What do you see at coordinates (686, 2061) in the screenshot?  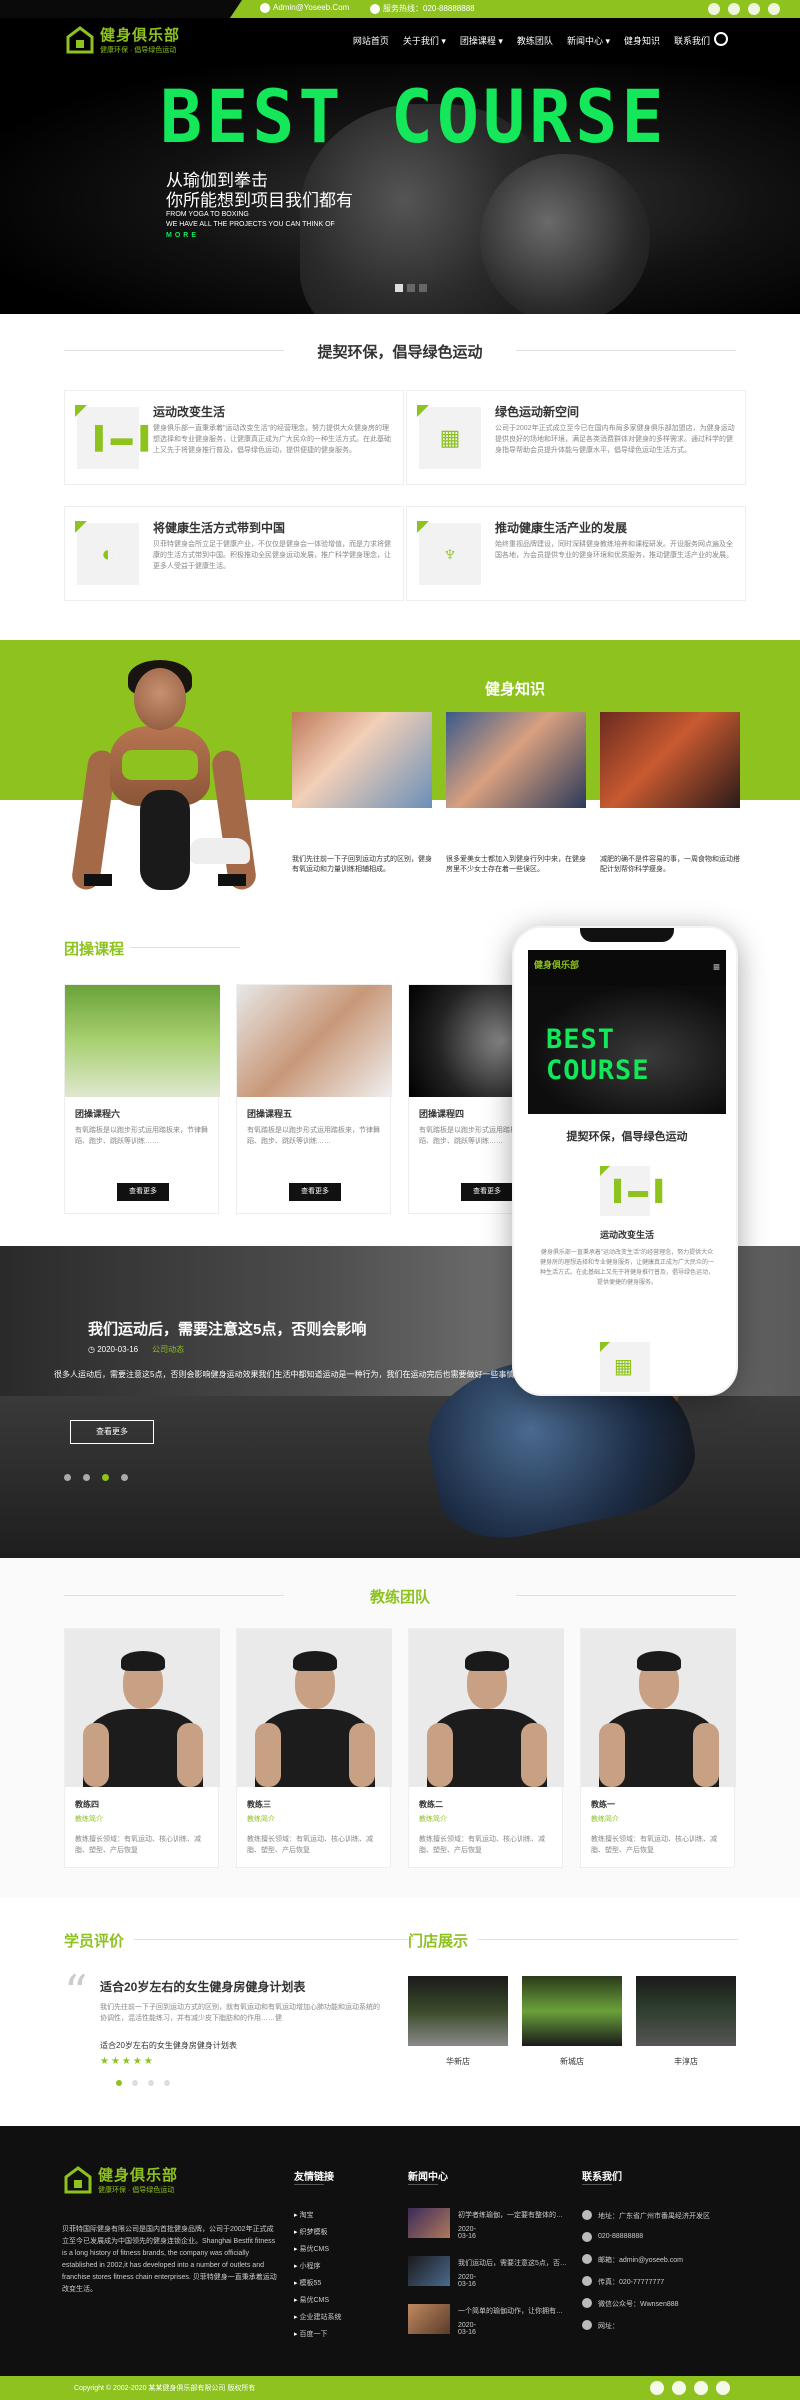 I see `store-name: 丰淳店` at bounding box center [686, 2061].